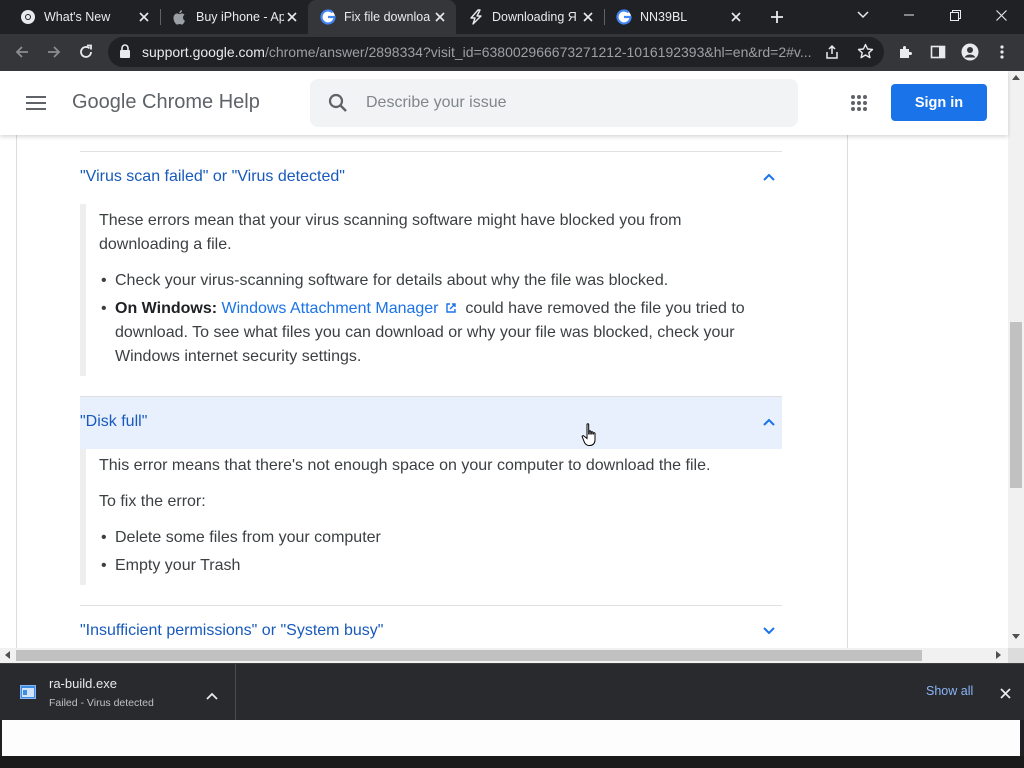 This screenshot has height=768, width=1024. I want to click on side-panel-button, so click(938, 52).